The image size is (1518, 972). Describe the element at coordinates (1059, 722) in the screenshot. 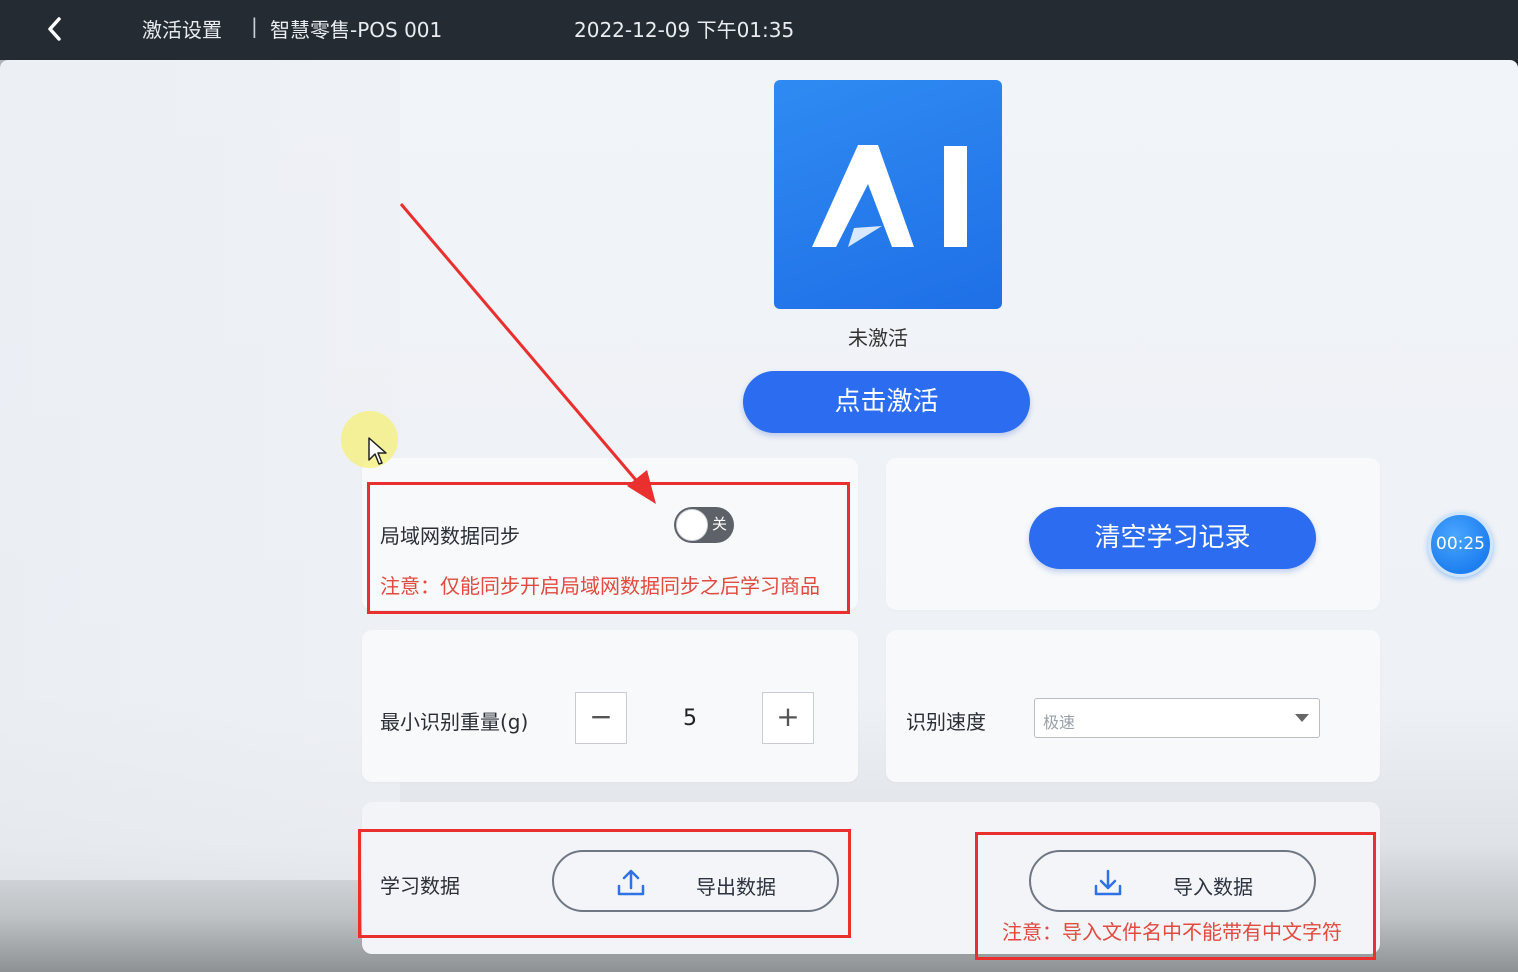

I see `speed-selected-value: 极速` at that location.